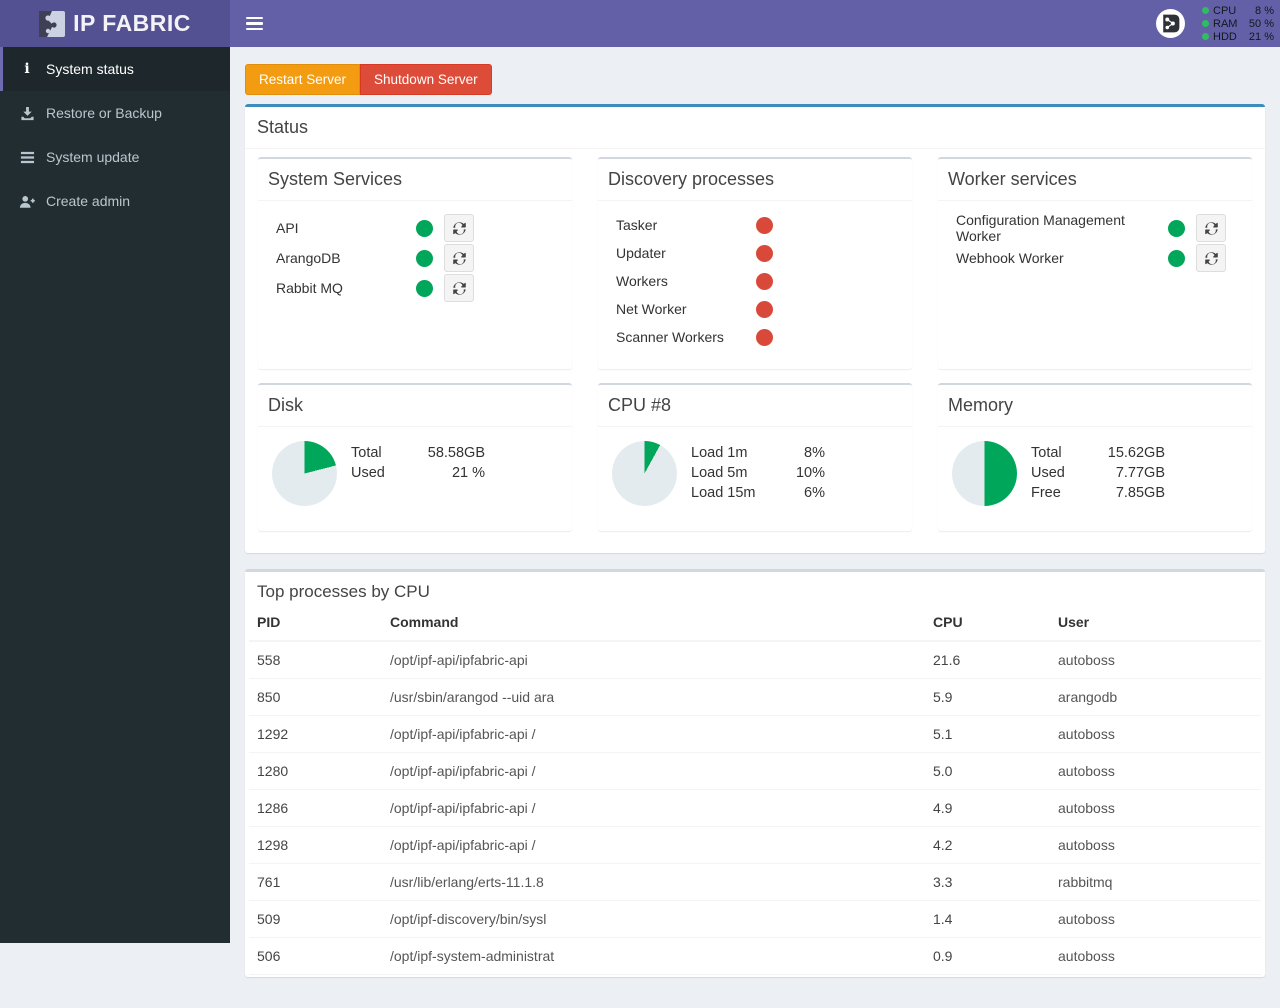 The image size is (1280, 1008). What do you see at coordinates (315, 771) in the screenshot?
I see `cell-pid: 1280` at bounding box center [315, 771].